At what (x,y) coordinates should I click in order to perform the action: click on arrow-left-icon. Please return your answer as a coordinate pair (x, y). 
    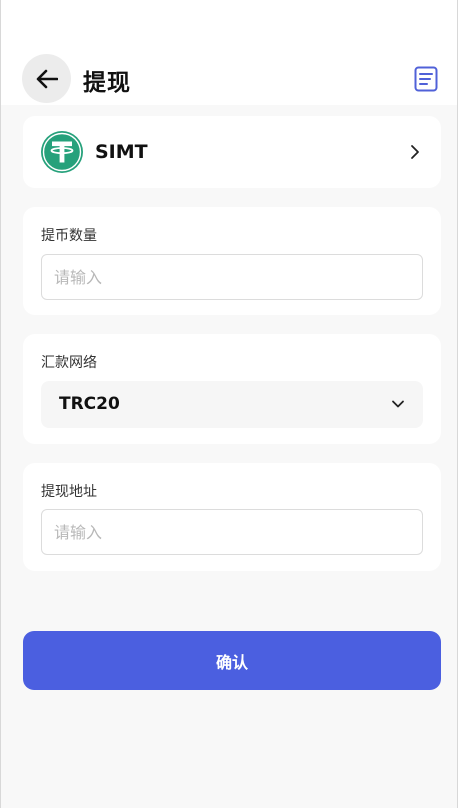
    Looking at the image, I should click on (47, 78).